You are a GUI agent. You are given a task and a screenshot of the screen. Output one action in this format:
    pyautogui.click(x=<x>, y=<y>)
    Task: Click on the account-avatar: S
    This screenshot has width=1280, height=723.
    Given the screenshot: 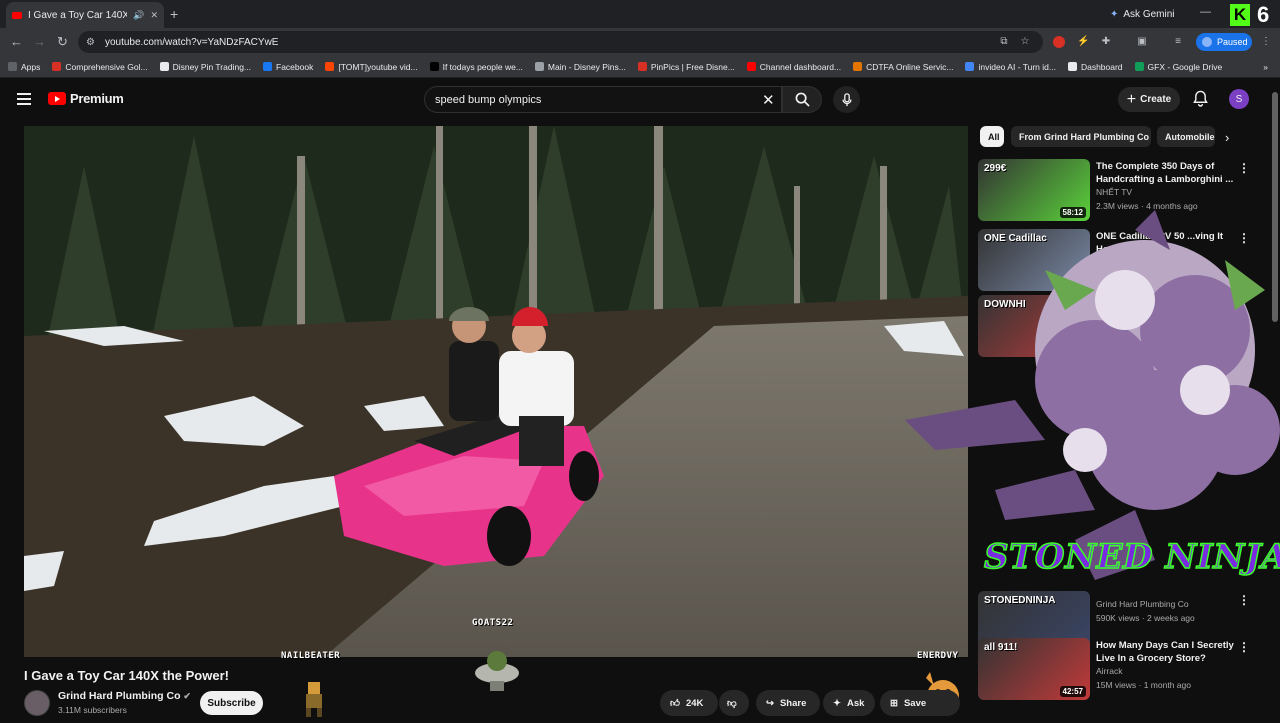 What is the action you would take?
    pyautogui.click(x=1239, y=99)
    